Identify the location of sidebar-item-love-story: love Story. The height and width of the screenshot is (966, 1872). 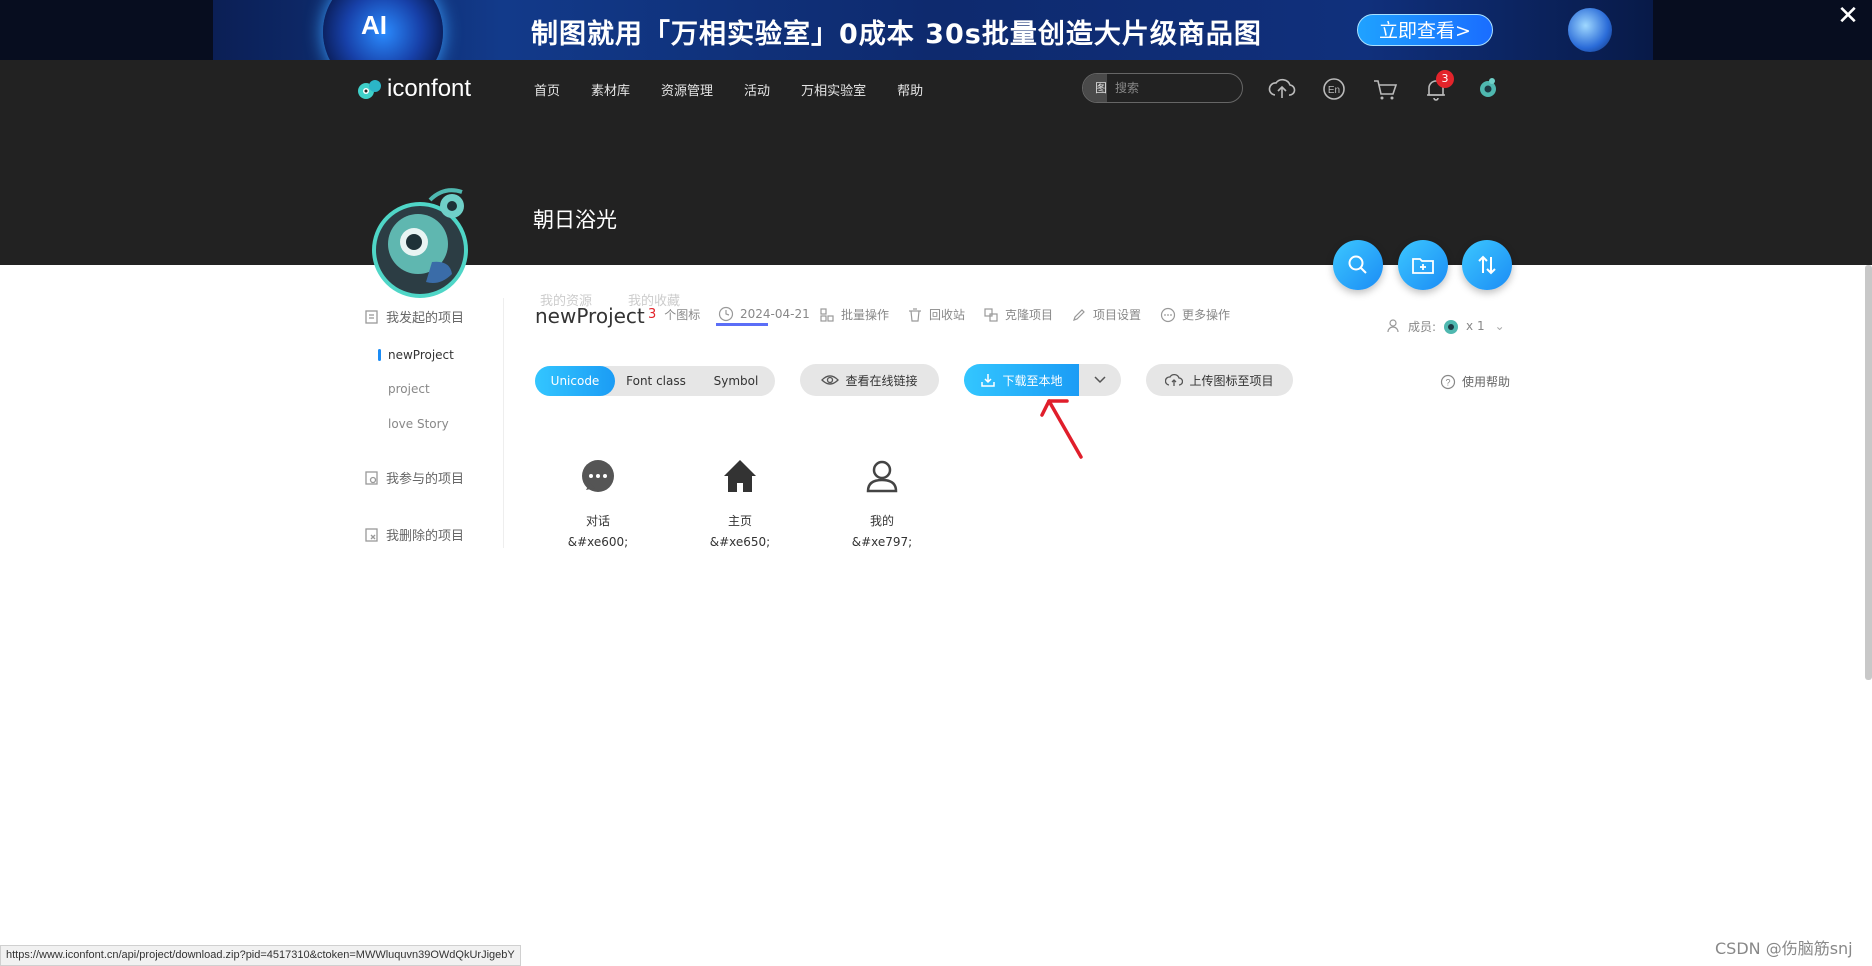
(418, 424).